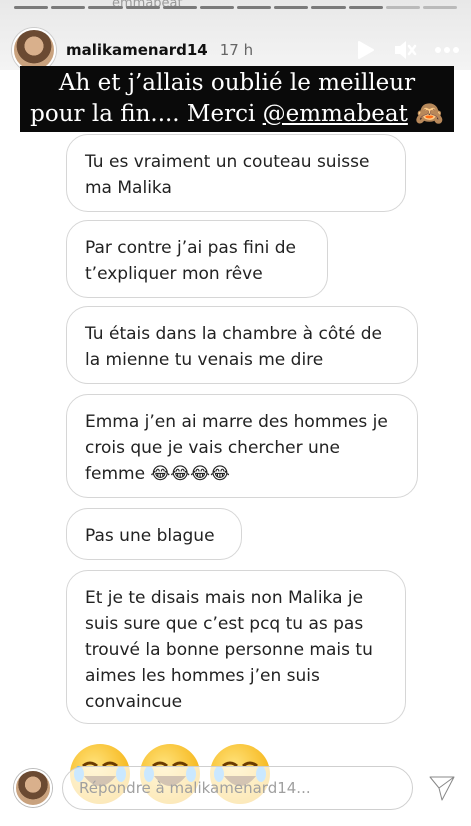  Describe the element at coordinates (137, 50) in the screenshot. I see `username: malikamenard14` at that location.